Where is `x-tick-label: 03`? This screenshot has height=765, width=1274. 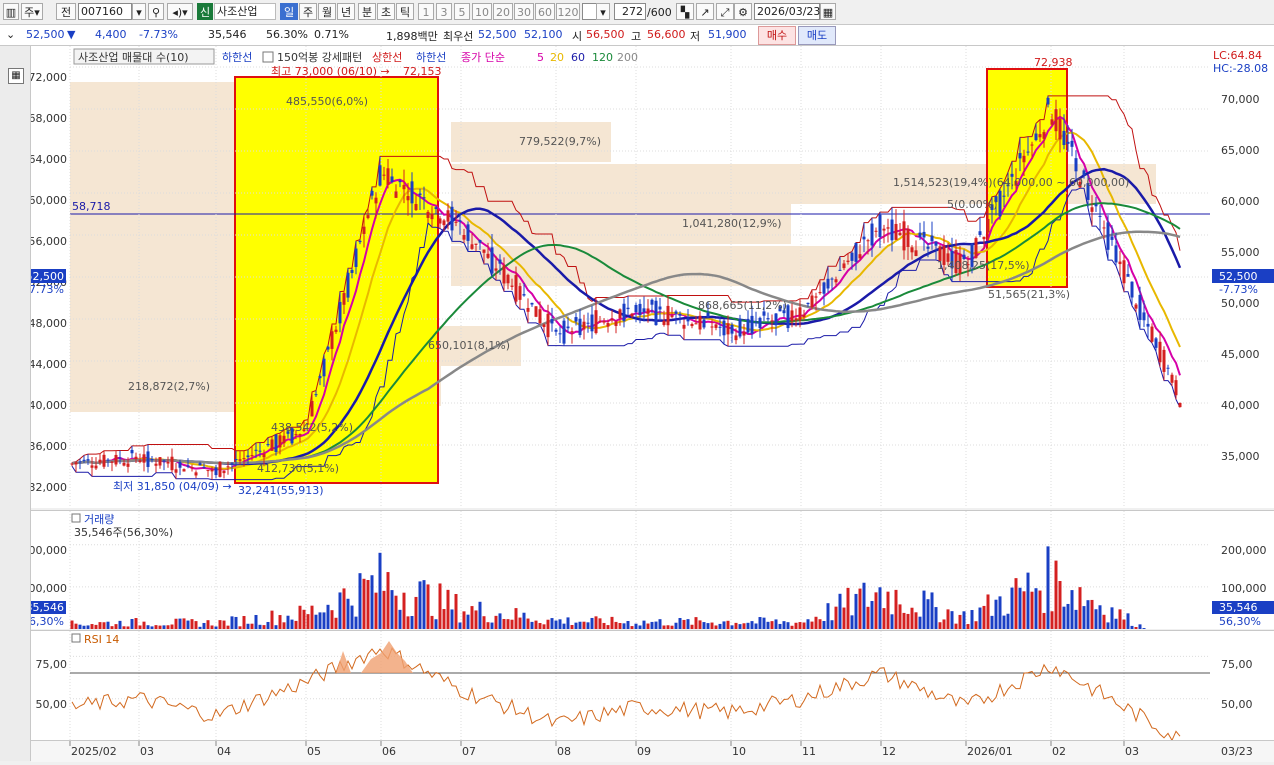 x-tick-label: 03 is located at coordinates (147, 751).